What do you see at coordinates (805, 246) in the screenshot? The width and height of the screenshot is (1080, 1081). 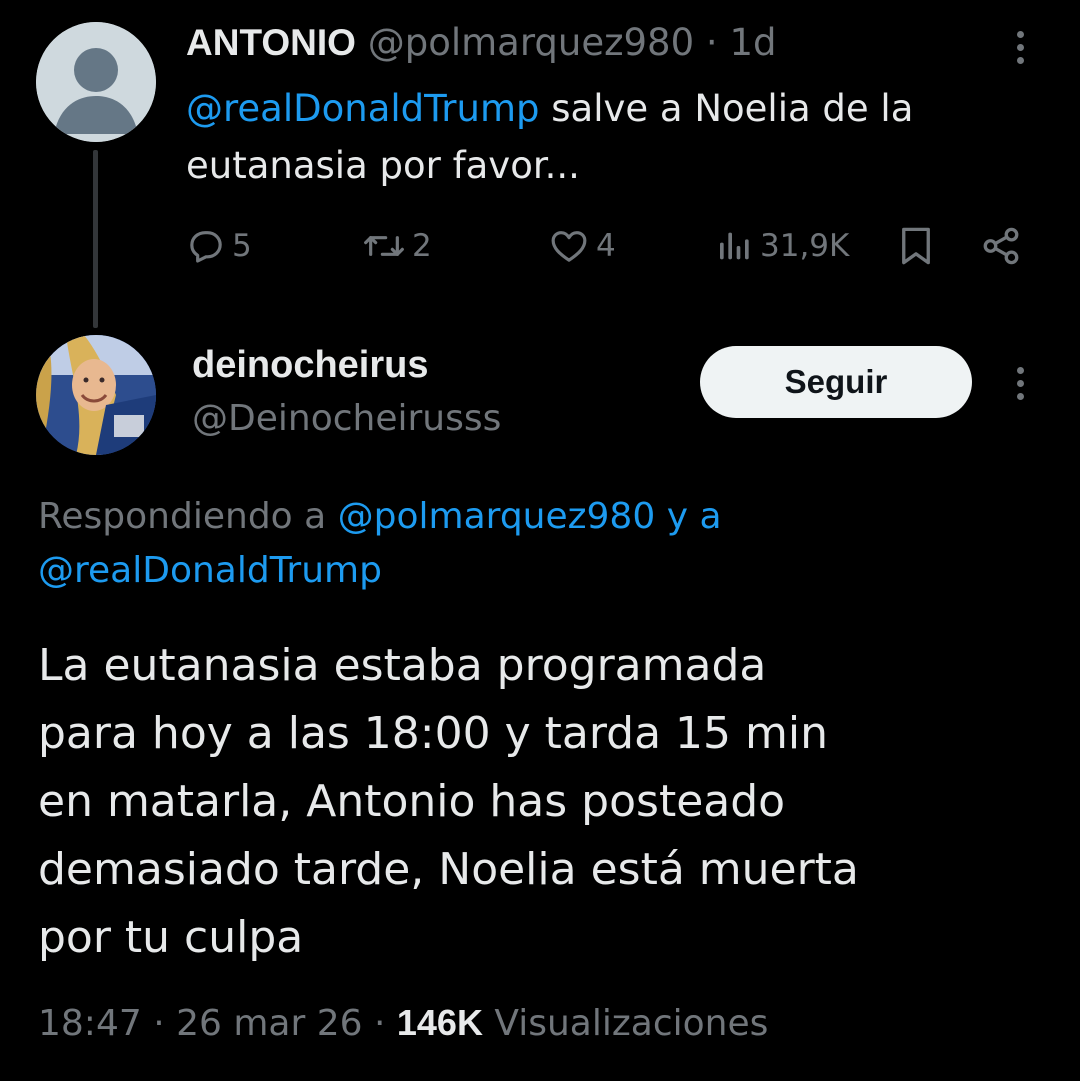 I see `view-count: 31,9K` at bounding box center [805, 246].